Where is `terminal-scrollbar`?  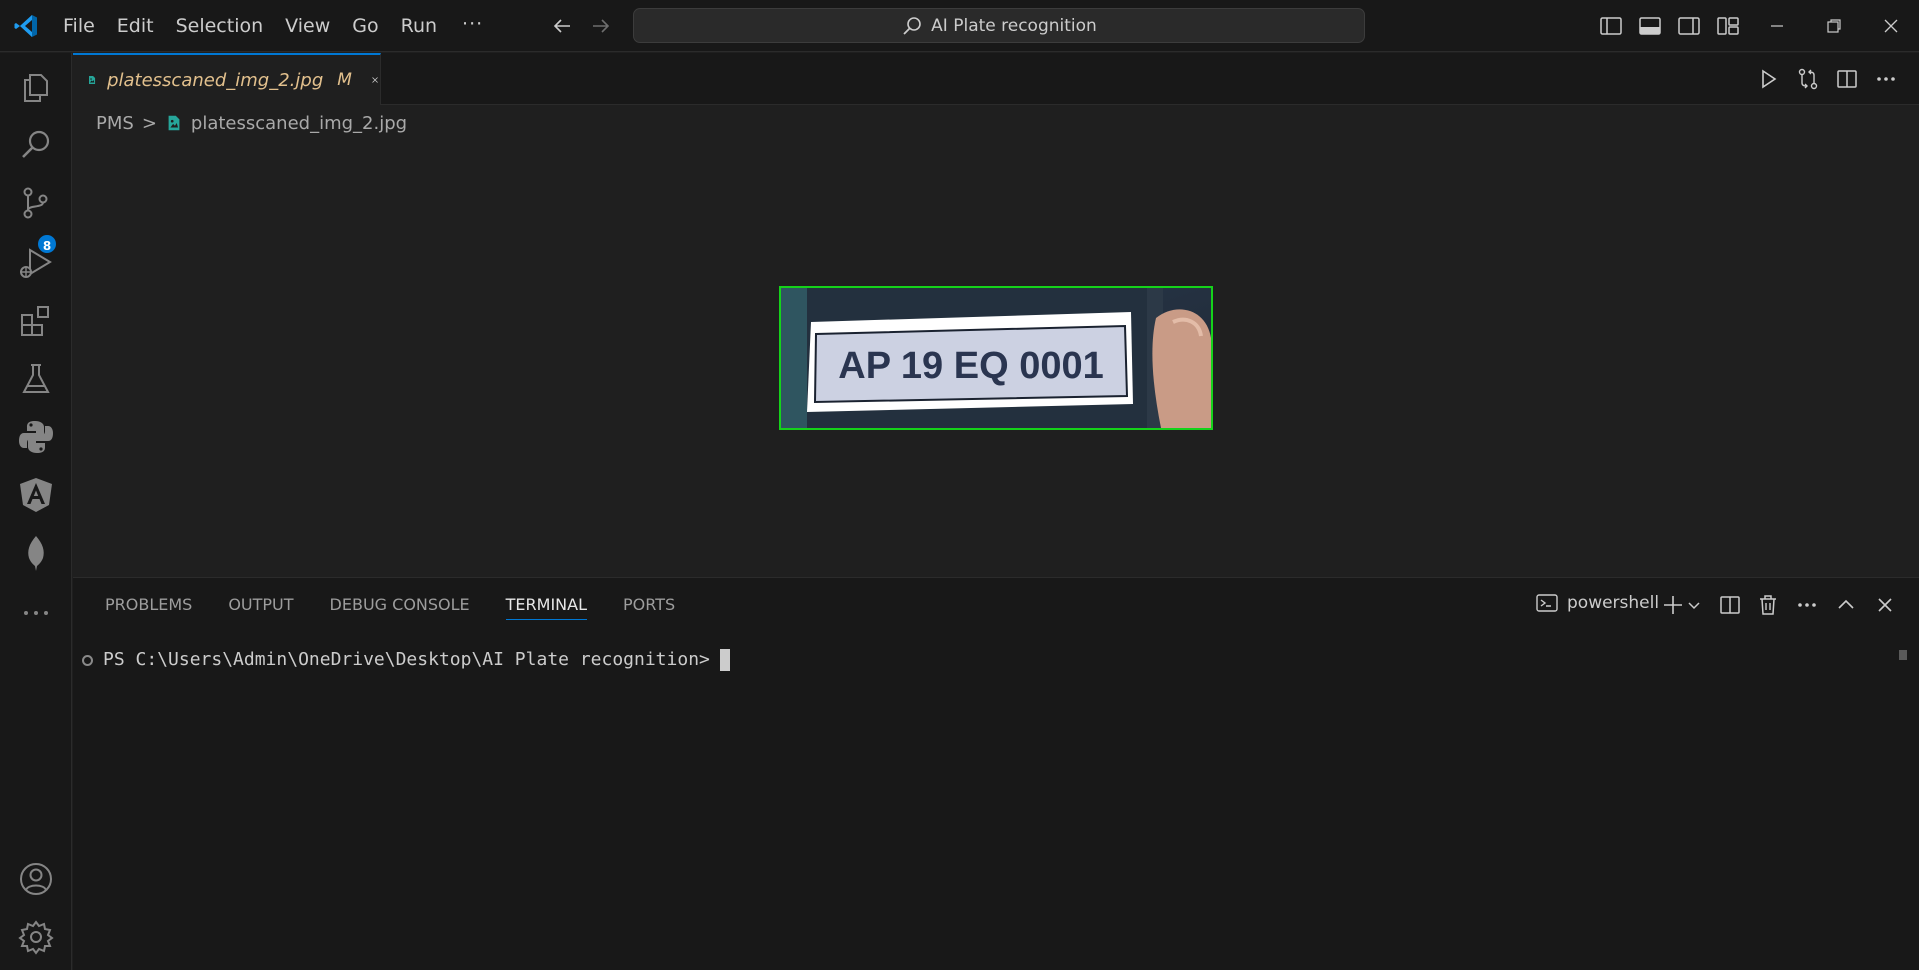
terminal-scrollbar is located at coordinates (1903, 655).